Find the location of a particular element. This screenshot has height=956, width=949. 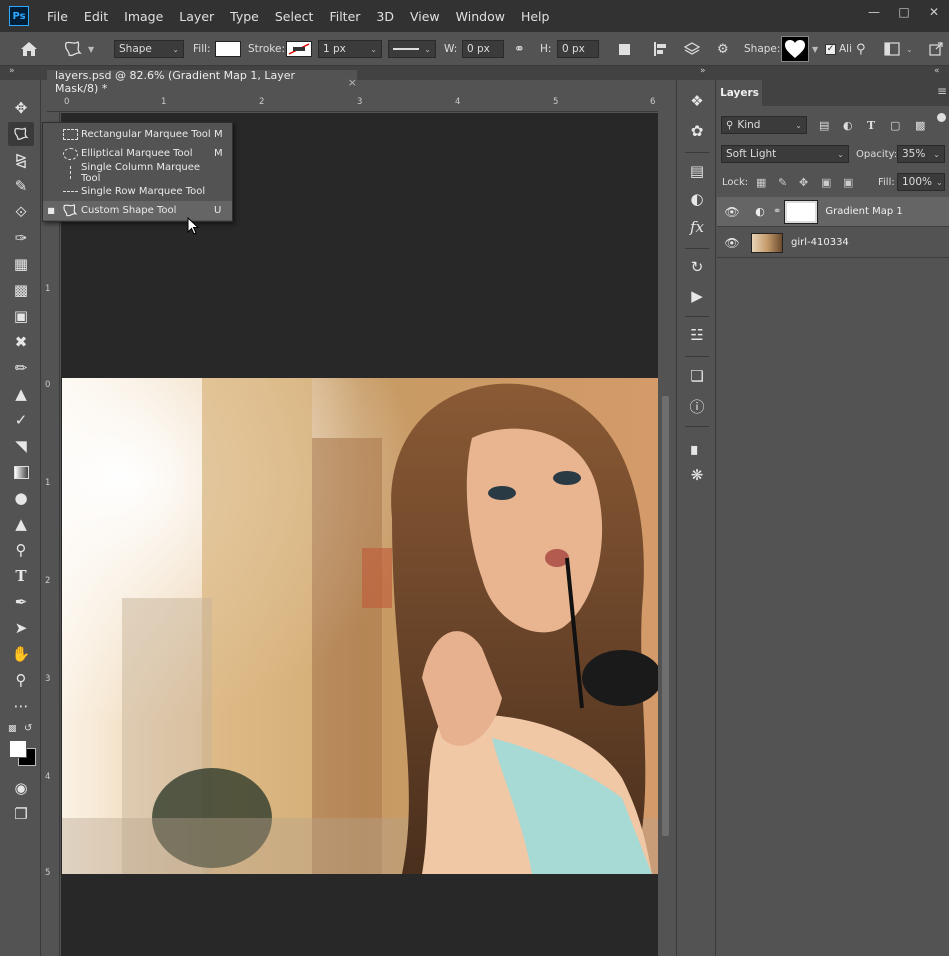

crop-tool: ⟐ is located at coordinates (21, 212).